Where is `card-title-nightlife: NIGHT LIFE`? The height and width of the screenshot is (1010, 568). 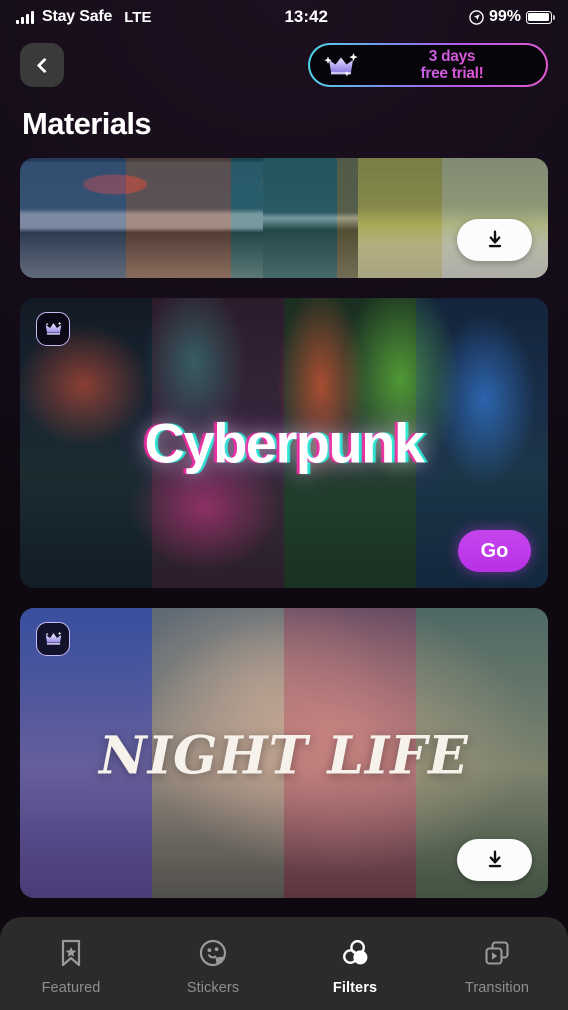 card-title-nightlife: NIGHT LIFE is located at coordinates (284, 756).